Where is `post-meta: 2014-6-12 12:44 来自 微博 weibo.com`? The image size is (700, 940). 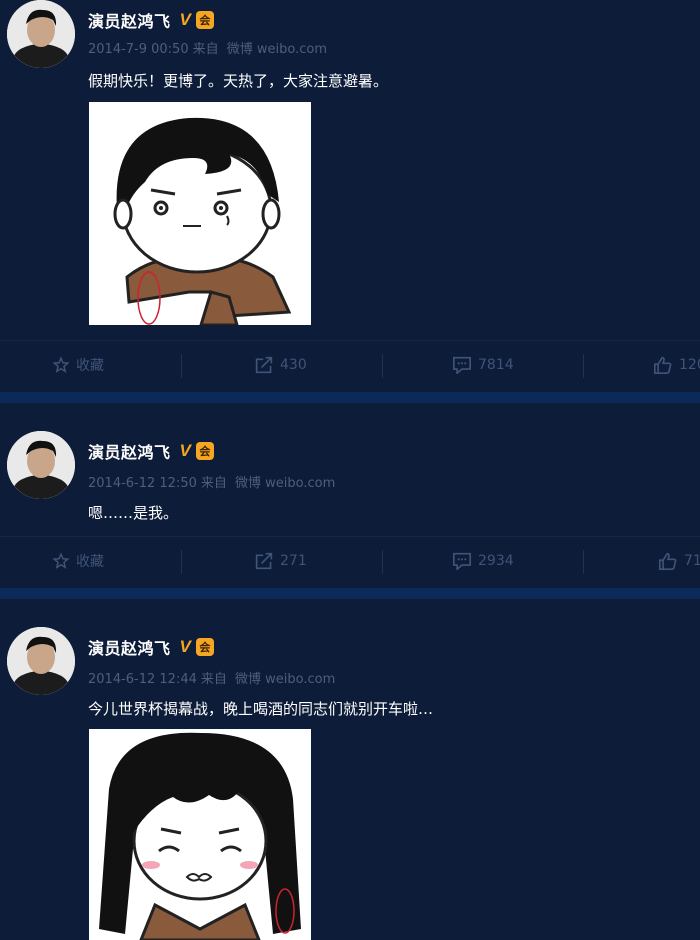 post-meta: 2014-6-12 12:44 来自 微博 weibo.com is located at coordinates (213, 677).